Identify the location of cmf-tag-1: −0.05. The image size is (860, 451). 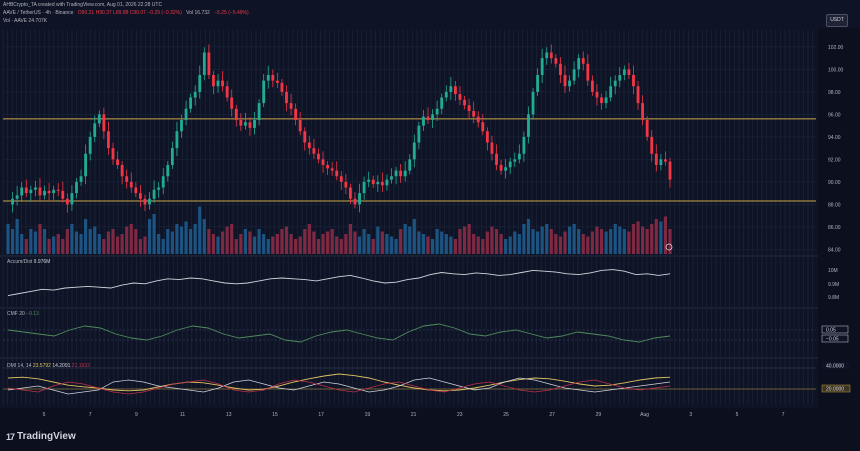
(832, 340).